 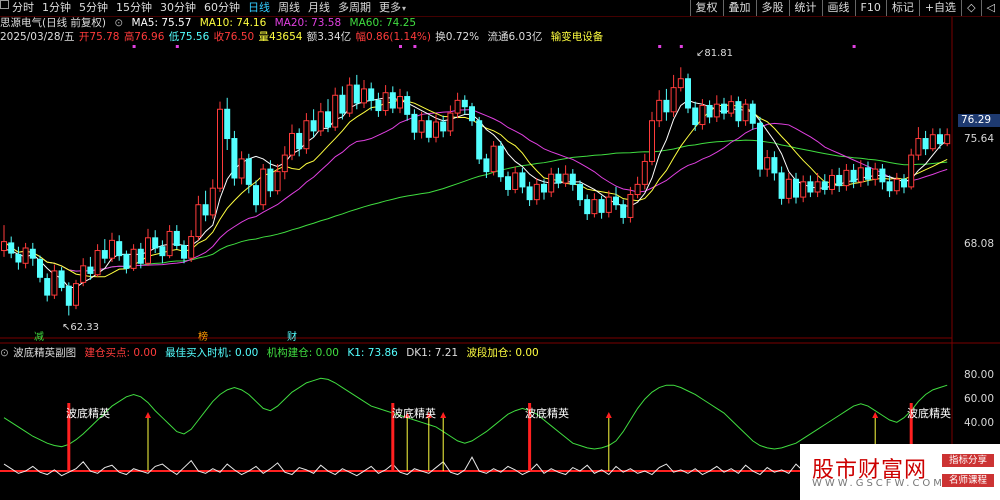 I want to click on period-tab-3: 15分钟, so click(x=134, y=8).